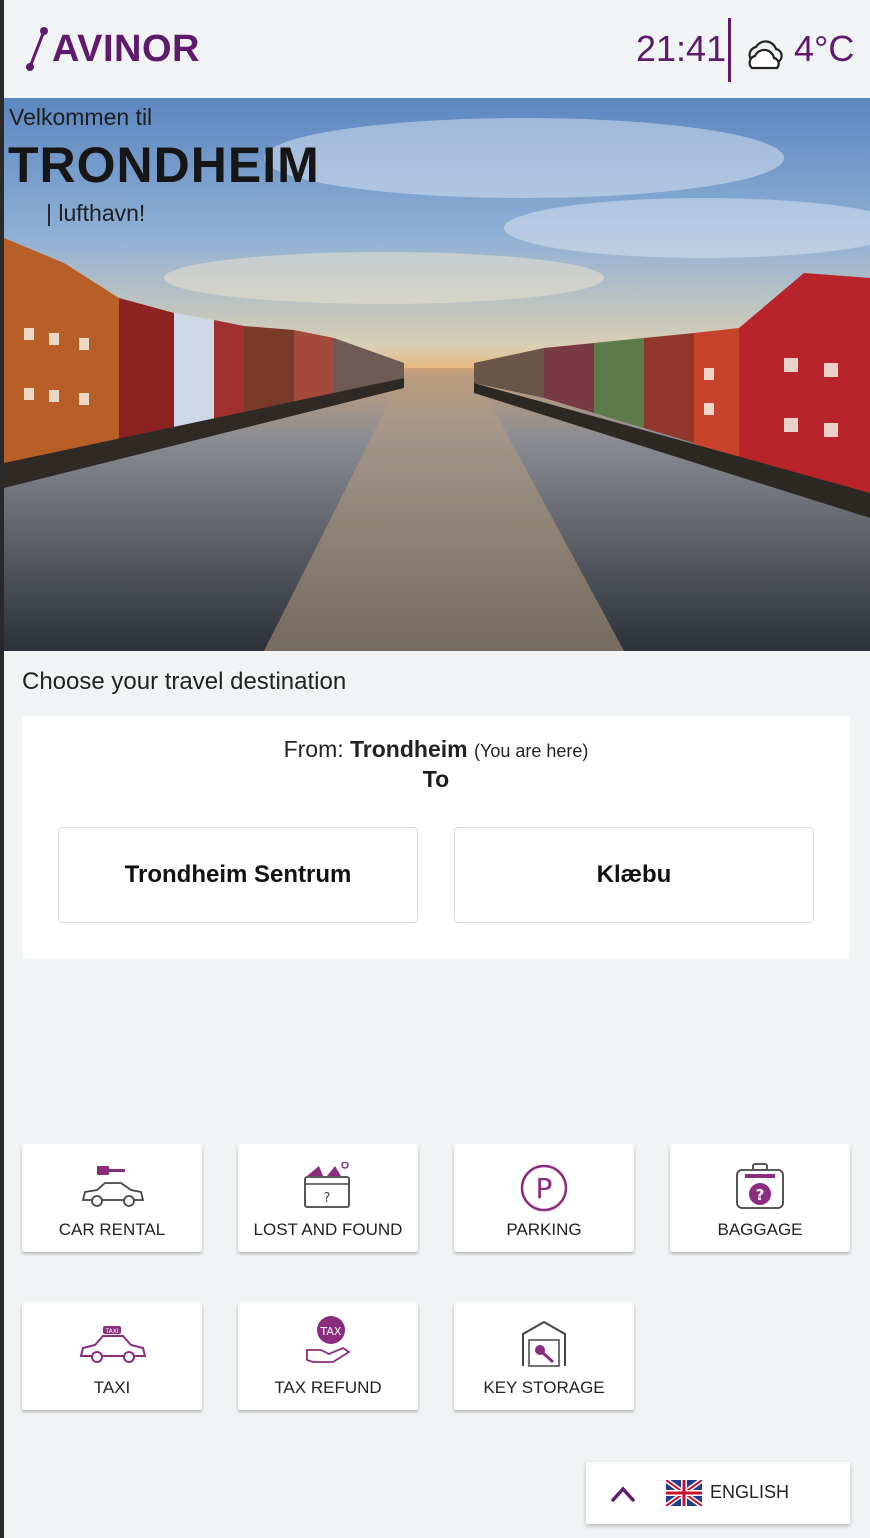 The width and height of the screenshot is (870, 1538). I want to click on taxi-label: TAXI, so click(112, 1387).